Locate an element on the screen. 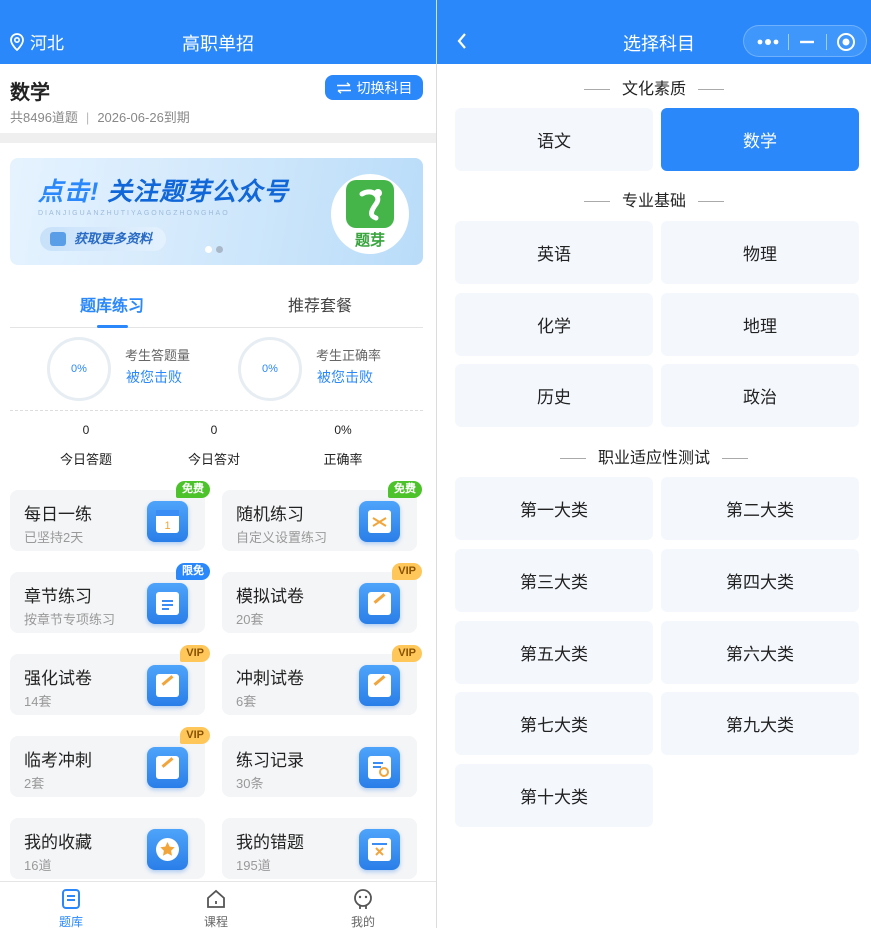  subject-option-chemistry: 化学 is located at coordinates (554, 324).